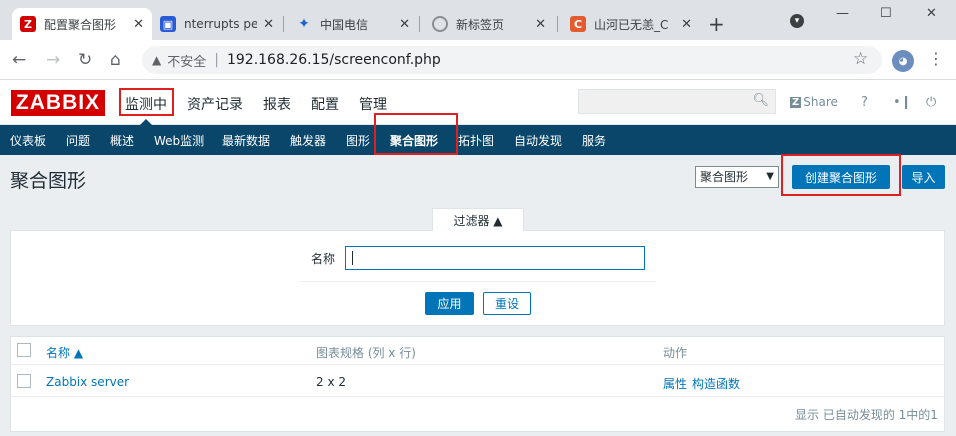  Describe the element at coordinates (187, 62) in the screenshot. I see `security-label: 不安全` at that location.